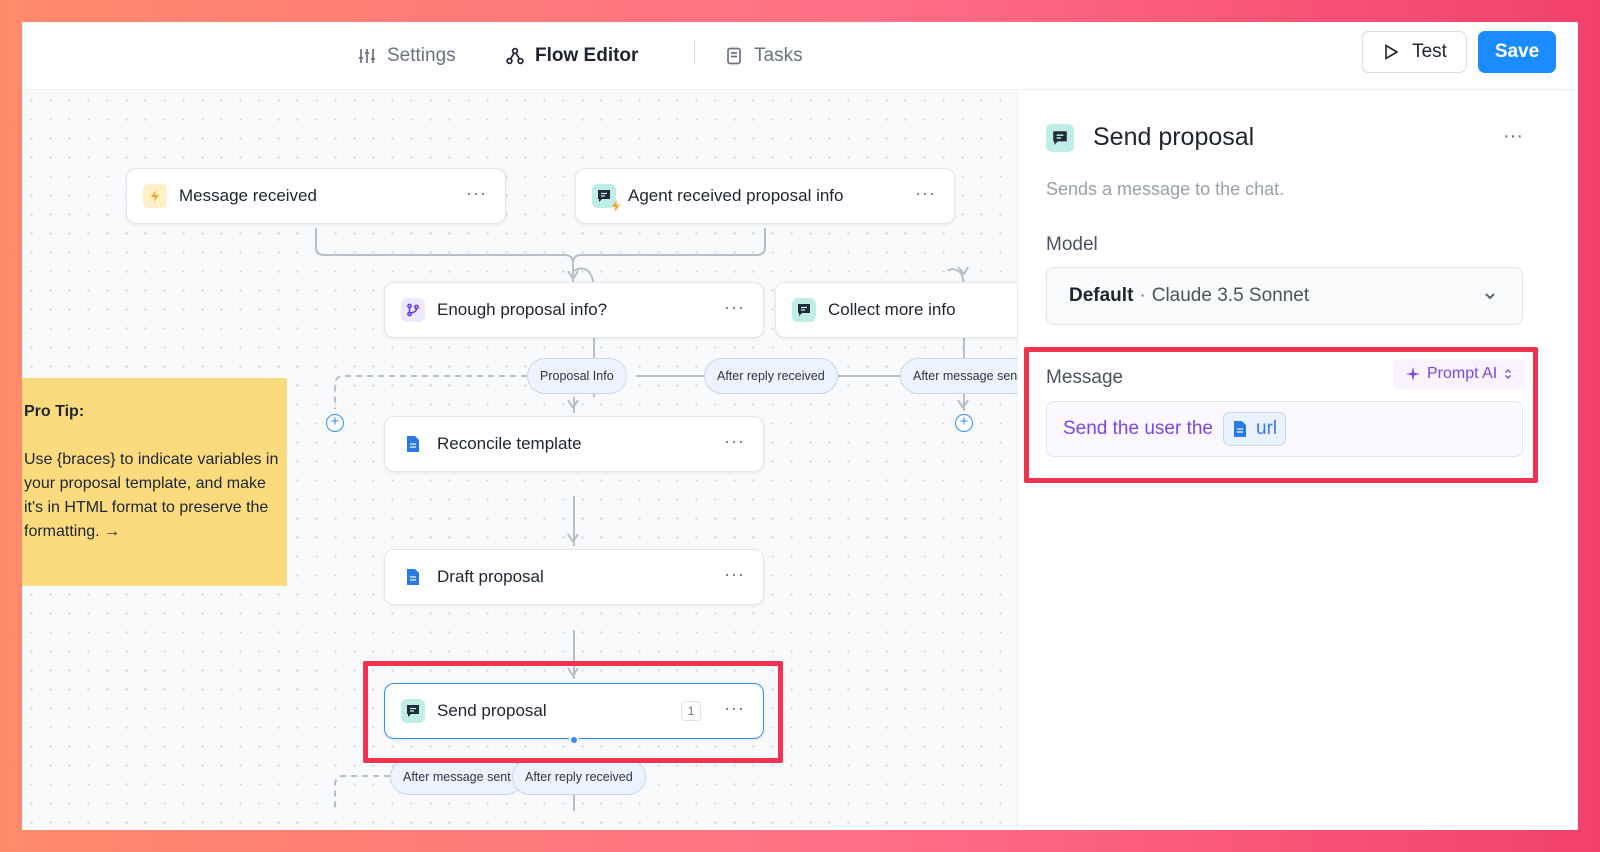  I want to click on chat-bolt-icon, so click(606, 198).